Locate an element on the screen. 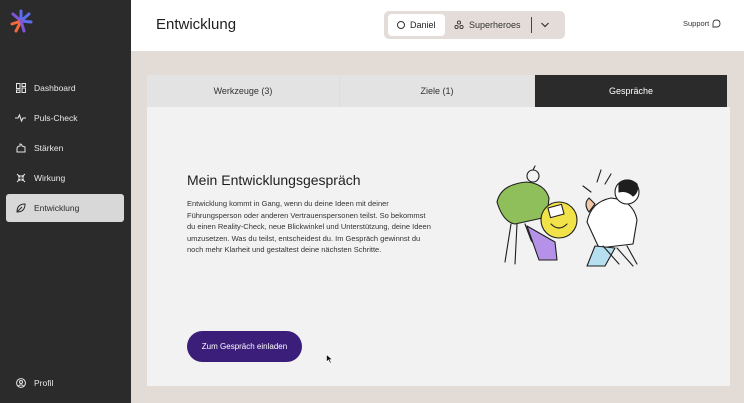  context-switcher: Daniel Superheroes is located at coordinates (474, 25).